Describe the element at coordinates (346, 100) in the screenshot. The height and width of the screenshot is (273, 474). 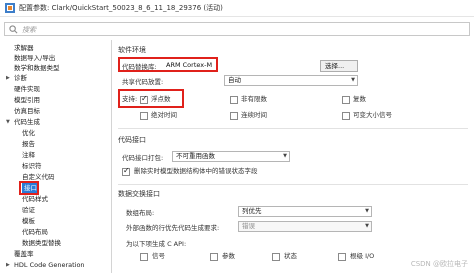
I see `complex-checkbox` at that location.